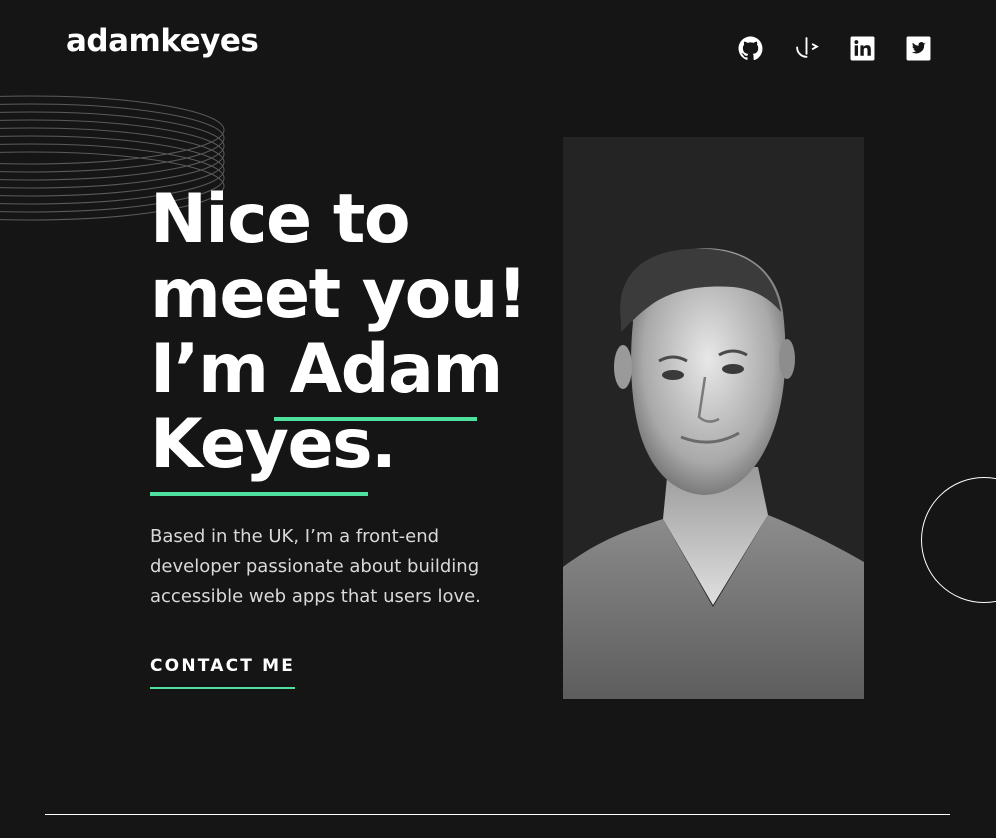 This screenshot has height=838, width=996. I want to click on headline-line: I’m Adam, so click(326, 369).